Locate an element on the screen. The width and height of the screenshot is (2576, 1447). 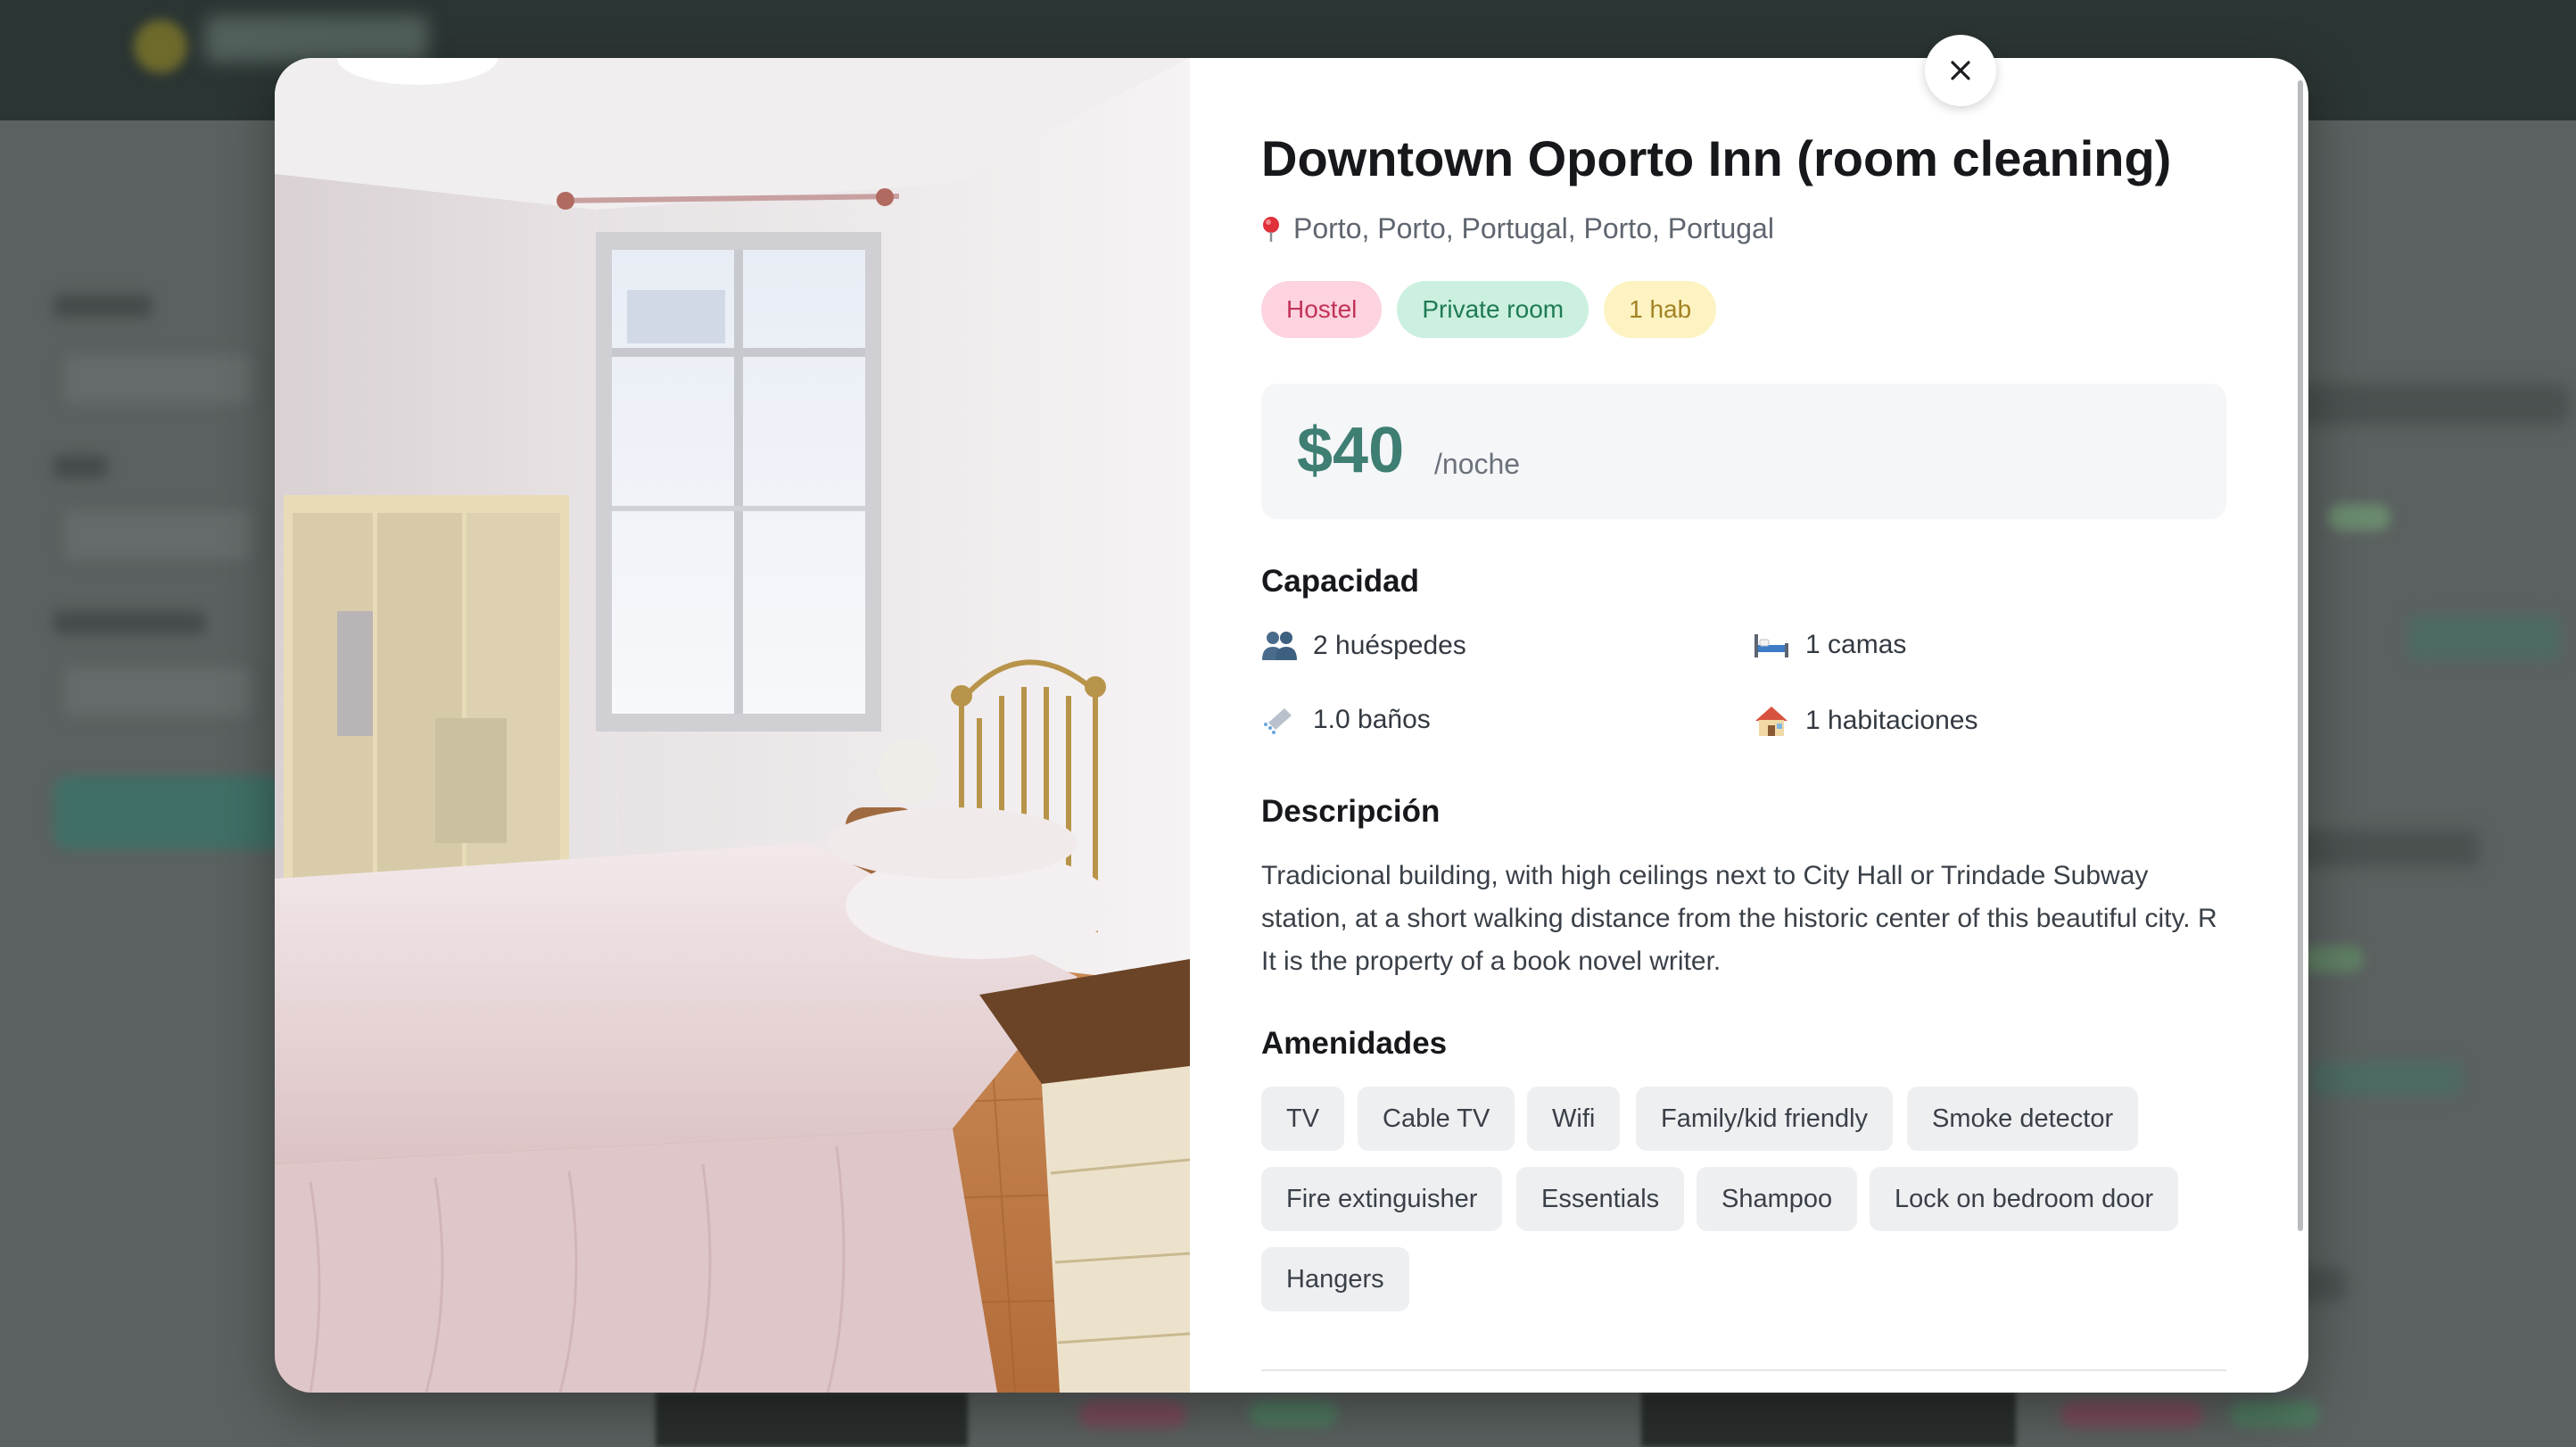
capacity-guests: 2 huéspedes is located at coordinates (1363, 646).